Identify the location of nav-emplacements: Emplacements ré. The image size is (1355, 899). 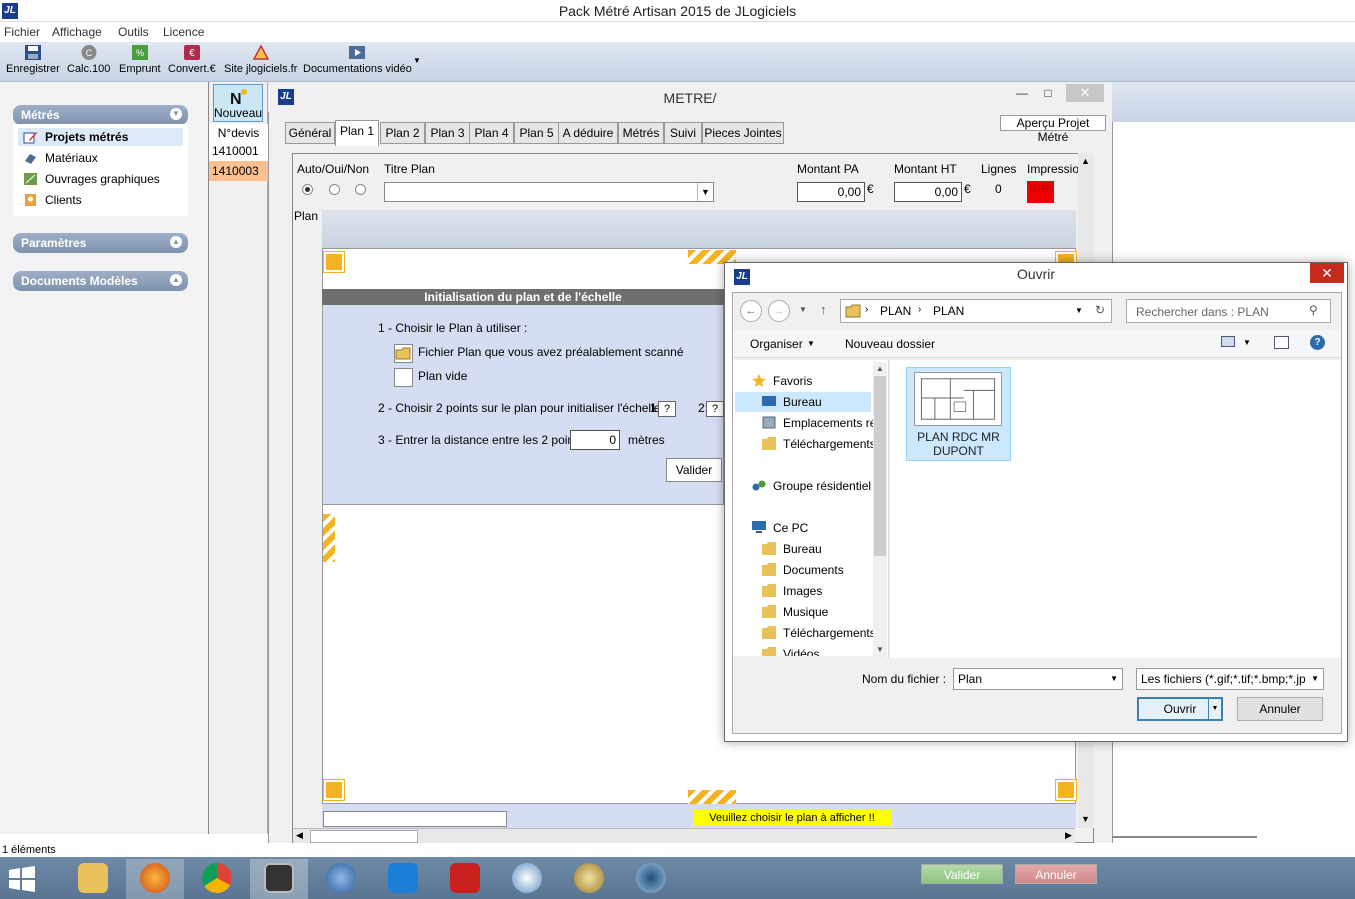
(819, 423).